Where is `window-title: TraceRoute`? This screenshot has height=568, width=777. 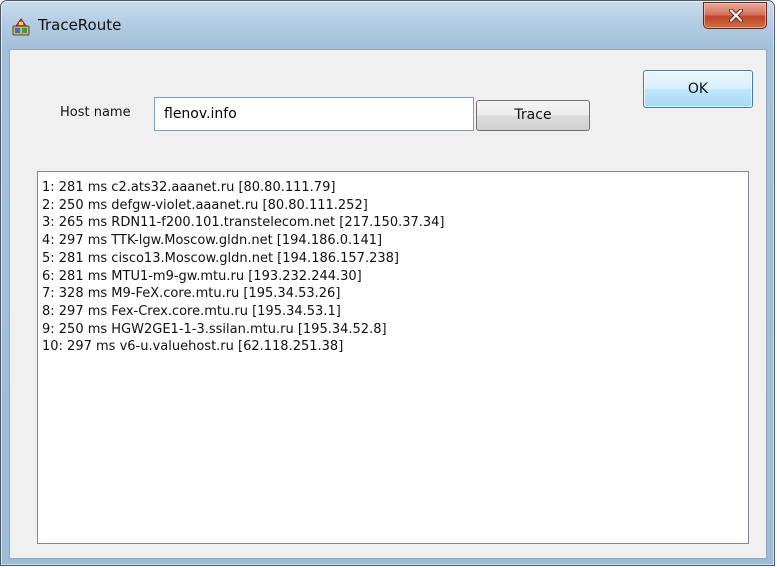
window-title: TraceRoute is located at coordinates (80, 25).